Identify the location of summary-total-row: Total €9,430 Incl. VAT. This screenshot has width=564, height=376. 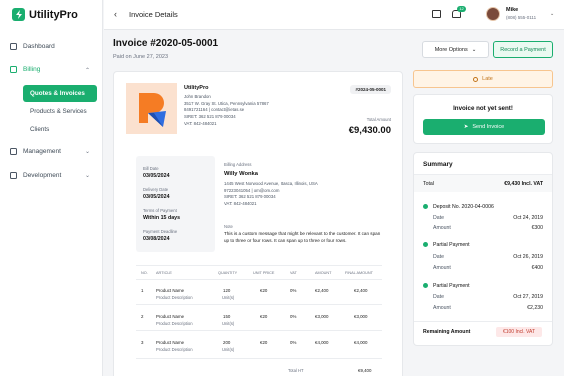
(483, 183).